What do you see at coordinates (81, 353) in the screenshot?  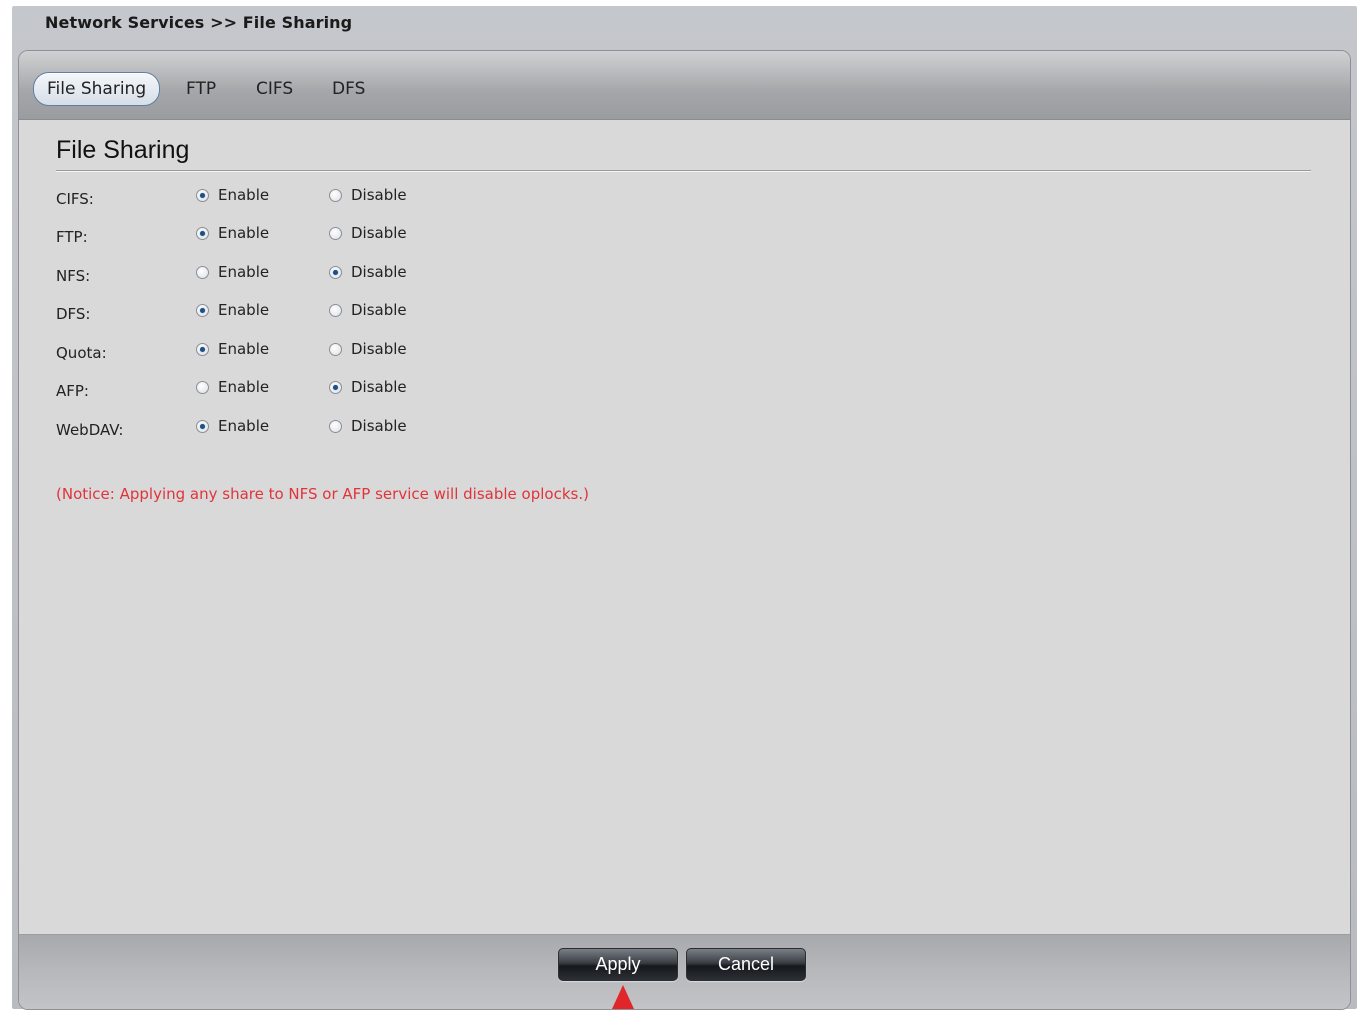 I see `quota-label: Quota:` at bounding box center [81, 353].